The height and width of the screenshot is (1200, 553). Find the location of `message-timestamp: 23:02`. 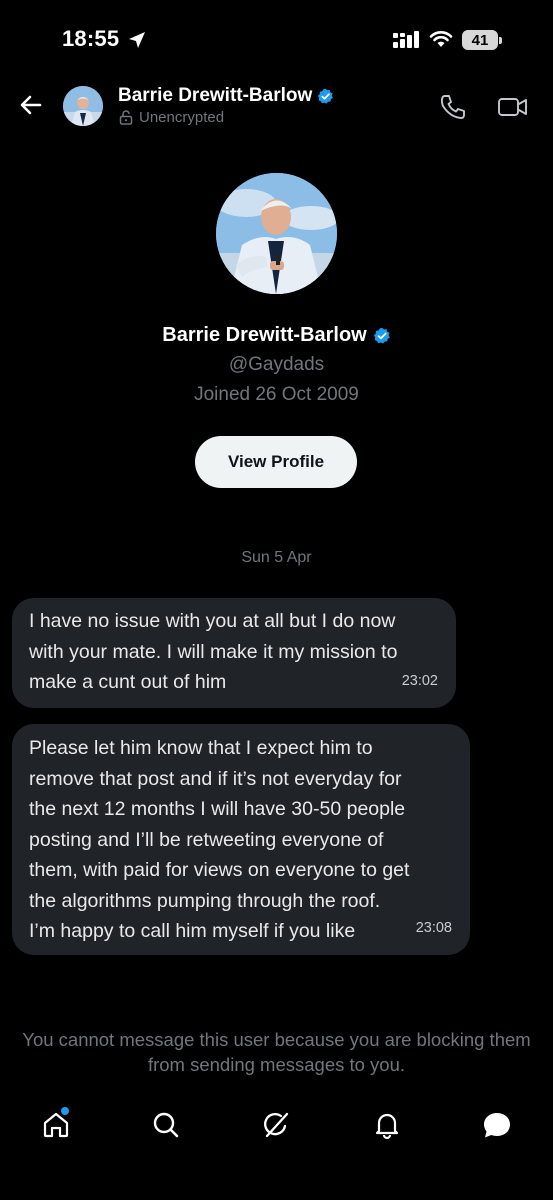

message-timestamp: 23:02 is located at coordinates (419, 680).